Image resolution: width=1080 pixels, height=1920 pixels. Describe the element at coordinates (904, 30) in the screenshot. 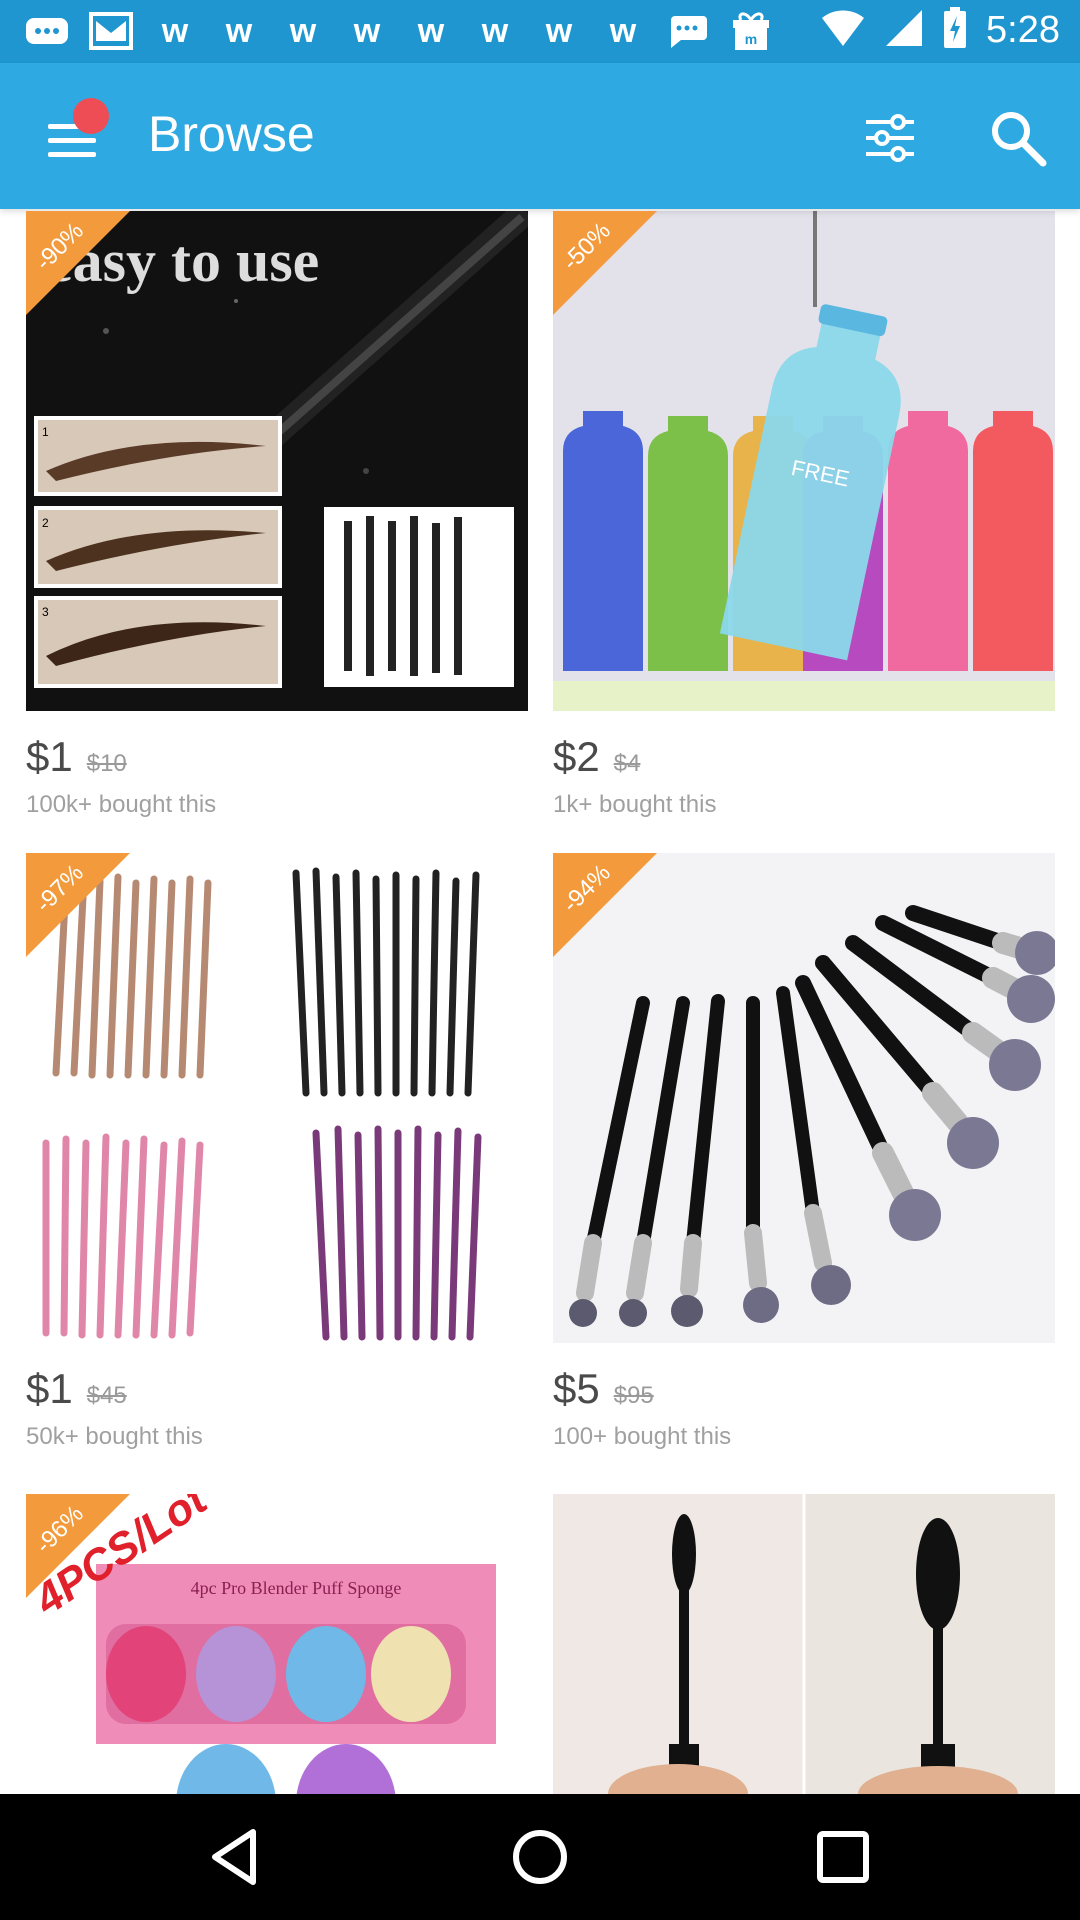

I see `signal-icon` at that location.